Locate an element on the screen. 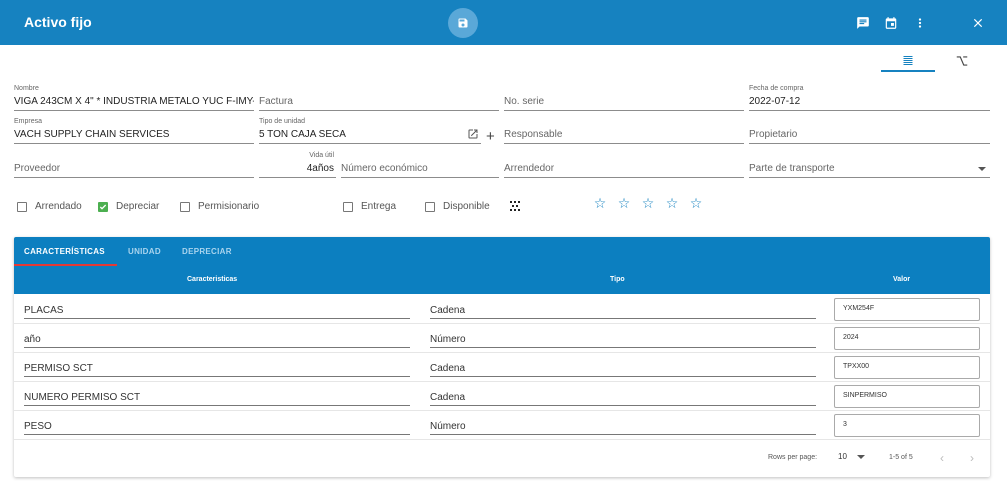 The image size is (1007, 481). function-view-tab is located at coordinates (962, 61).